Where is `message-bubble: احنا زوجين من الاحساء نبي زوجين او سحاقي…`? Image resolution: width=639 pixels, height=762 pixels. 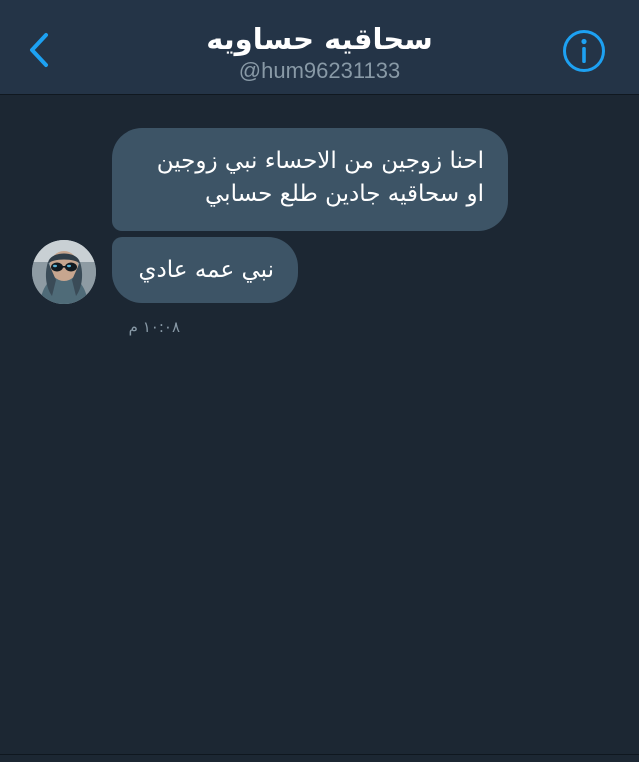
message-bubble: احنا زوجين من الاحساء نبي زوجين او سحاقي… is located at coordinates (310, 179).